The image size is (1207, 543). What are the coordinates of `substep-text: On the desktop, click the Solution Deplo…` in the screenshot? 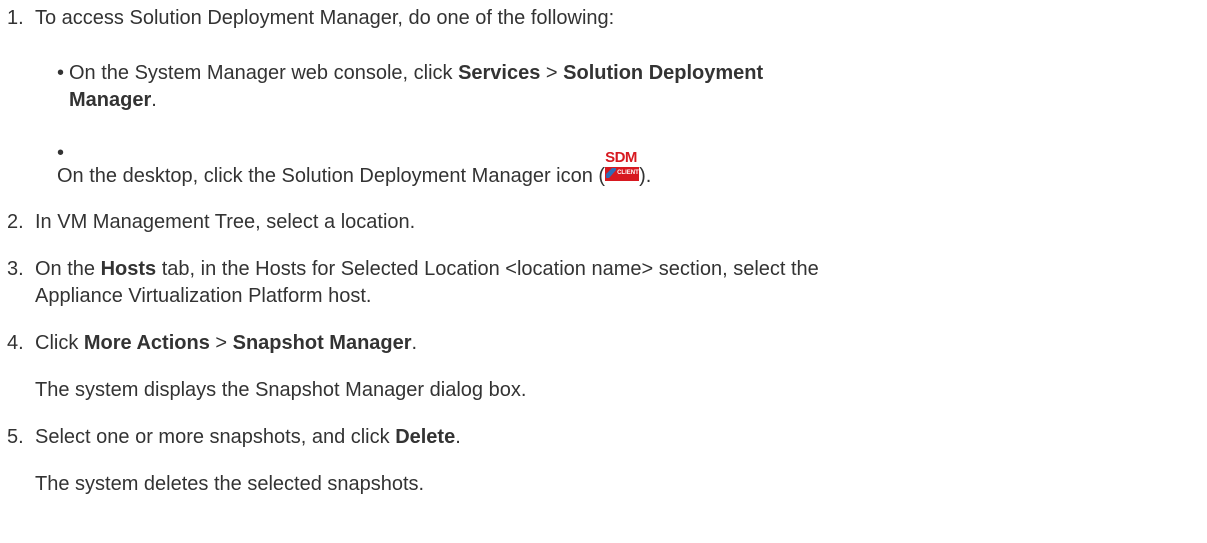 It's located at (331, 176).